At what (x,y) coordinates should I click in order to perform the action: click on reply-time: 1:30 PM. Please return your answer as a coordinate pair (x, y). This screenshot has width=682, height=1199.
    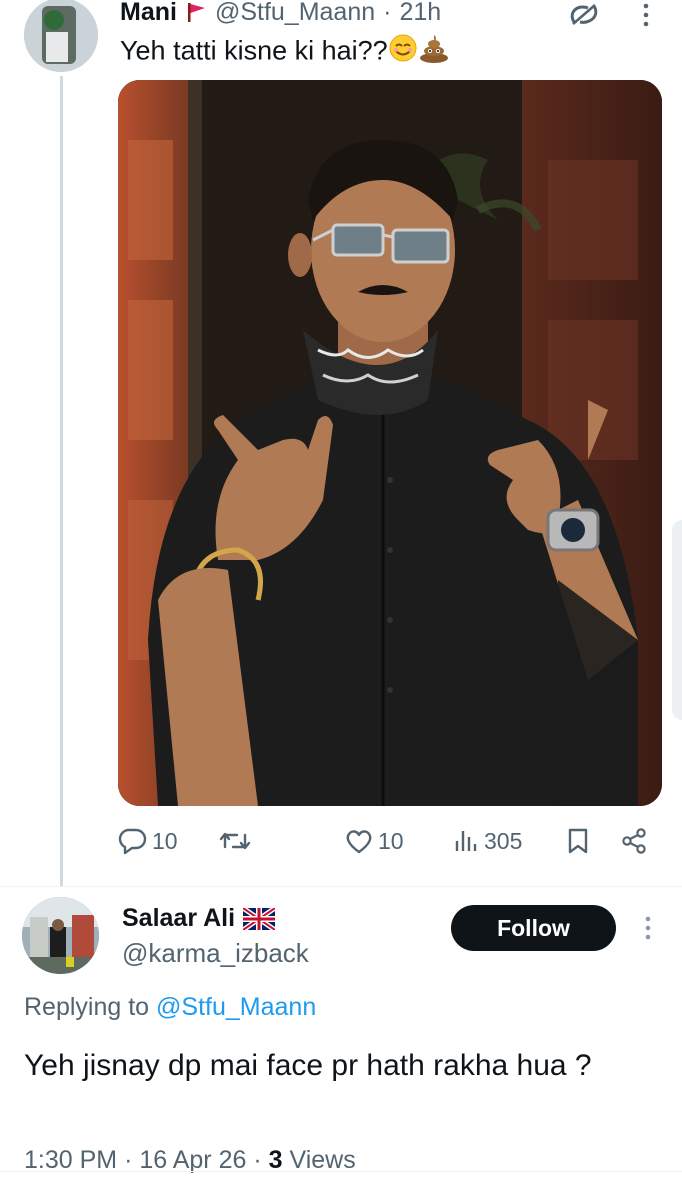
    Looking at the image, I should click on (70, 1160).